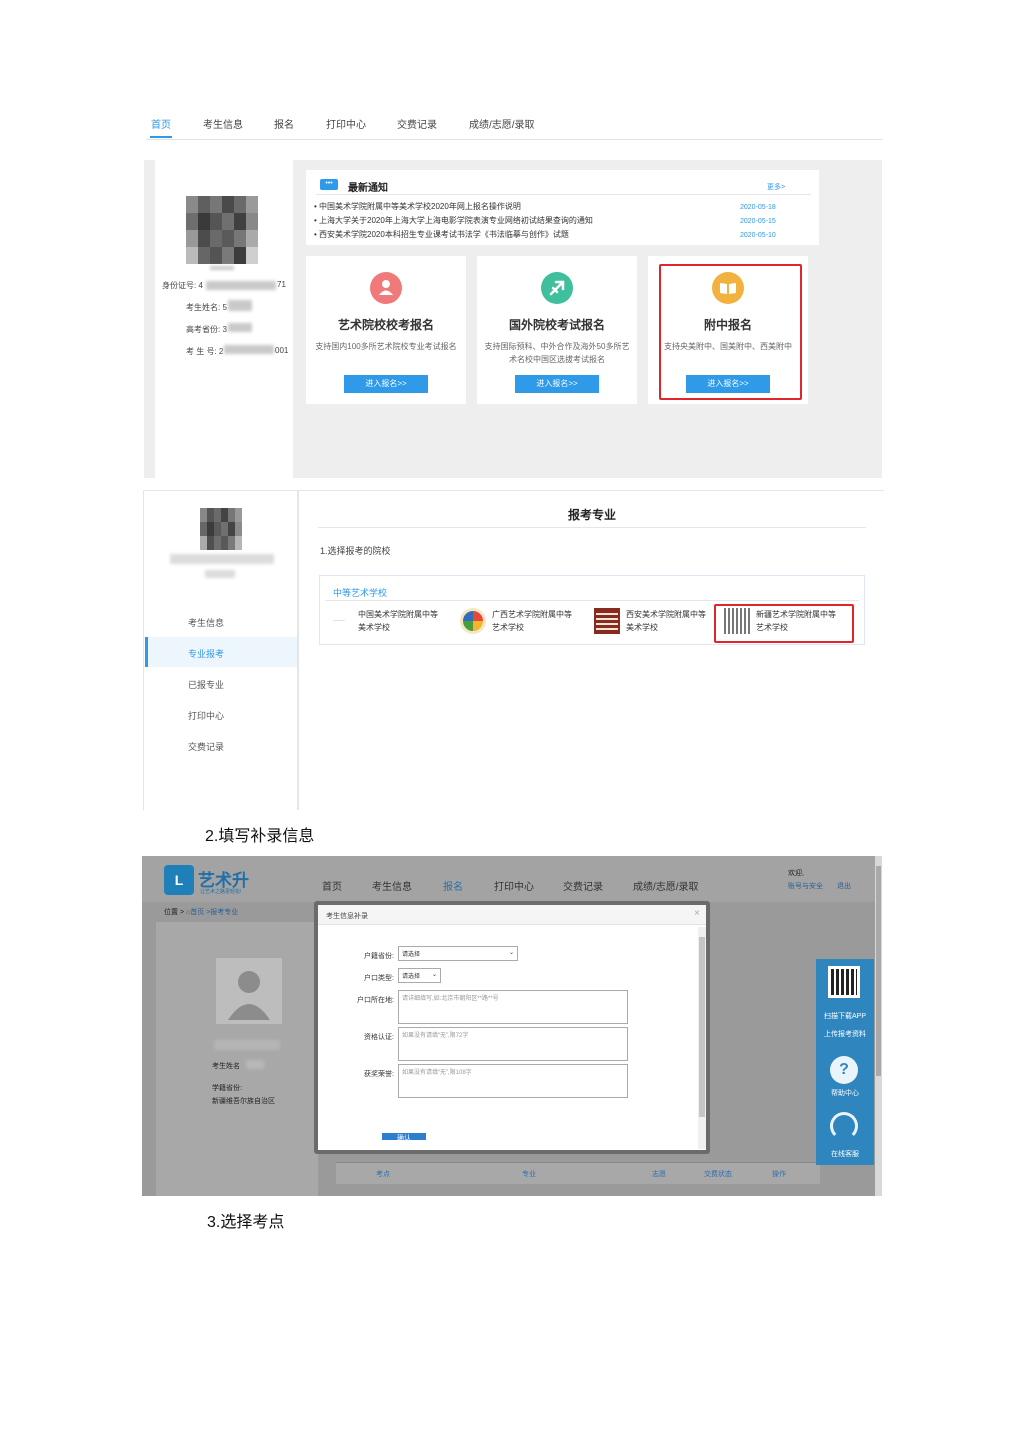 Image resolution: width=1024 pixels, height=1448 pixels. Describe the element at coordinates (206, 746) in the screenshot. I see `sidebar-item-payment: 交费记录` at that location.